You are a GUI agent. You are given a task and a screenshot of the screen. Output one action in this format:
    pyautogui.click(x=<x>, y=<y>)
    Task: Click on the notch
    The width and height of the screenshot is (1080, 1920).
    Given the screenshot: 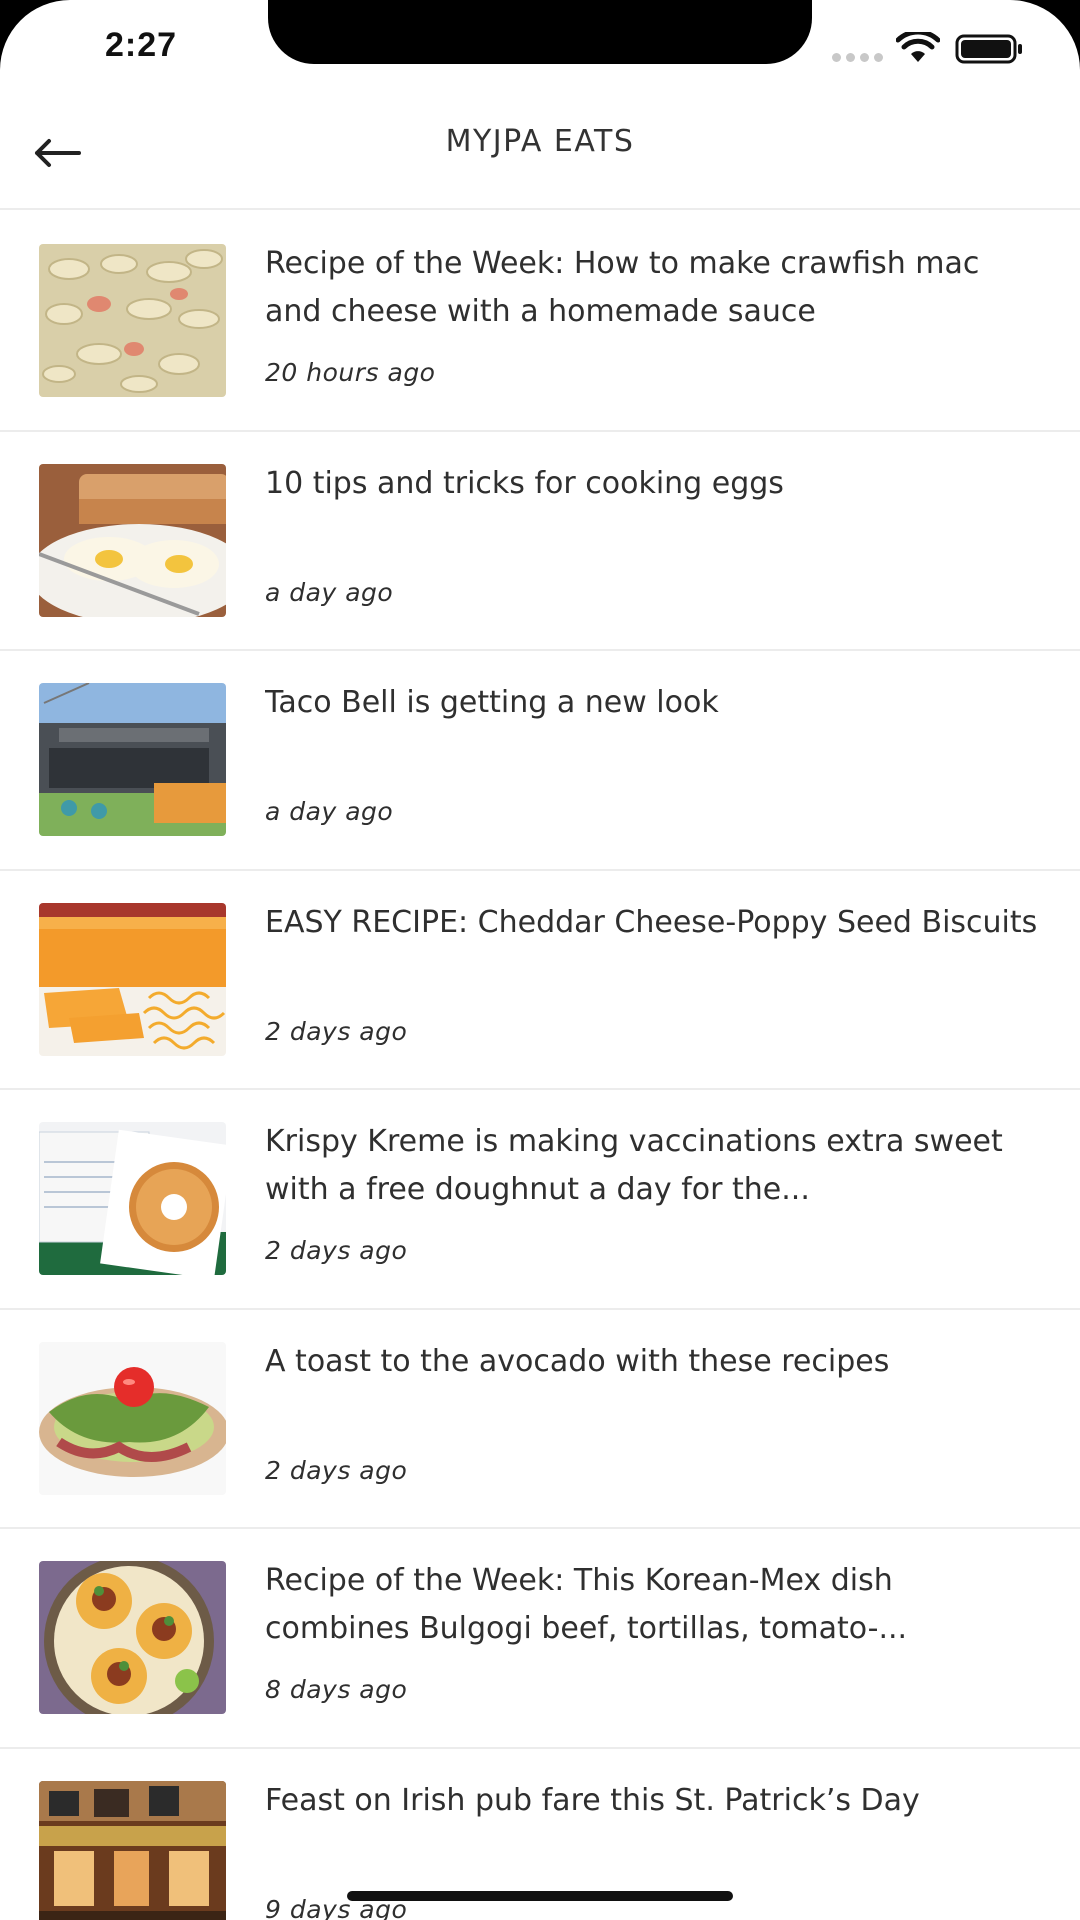 What is the action you would take?
    pyautogui.click(x=540, y=32)
    